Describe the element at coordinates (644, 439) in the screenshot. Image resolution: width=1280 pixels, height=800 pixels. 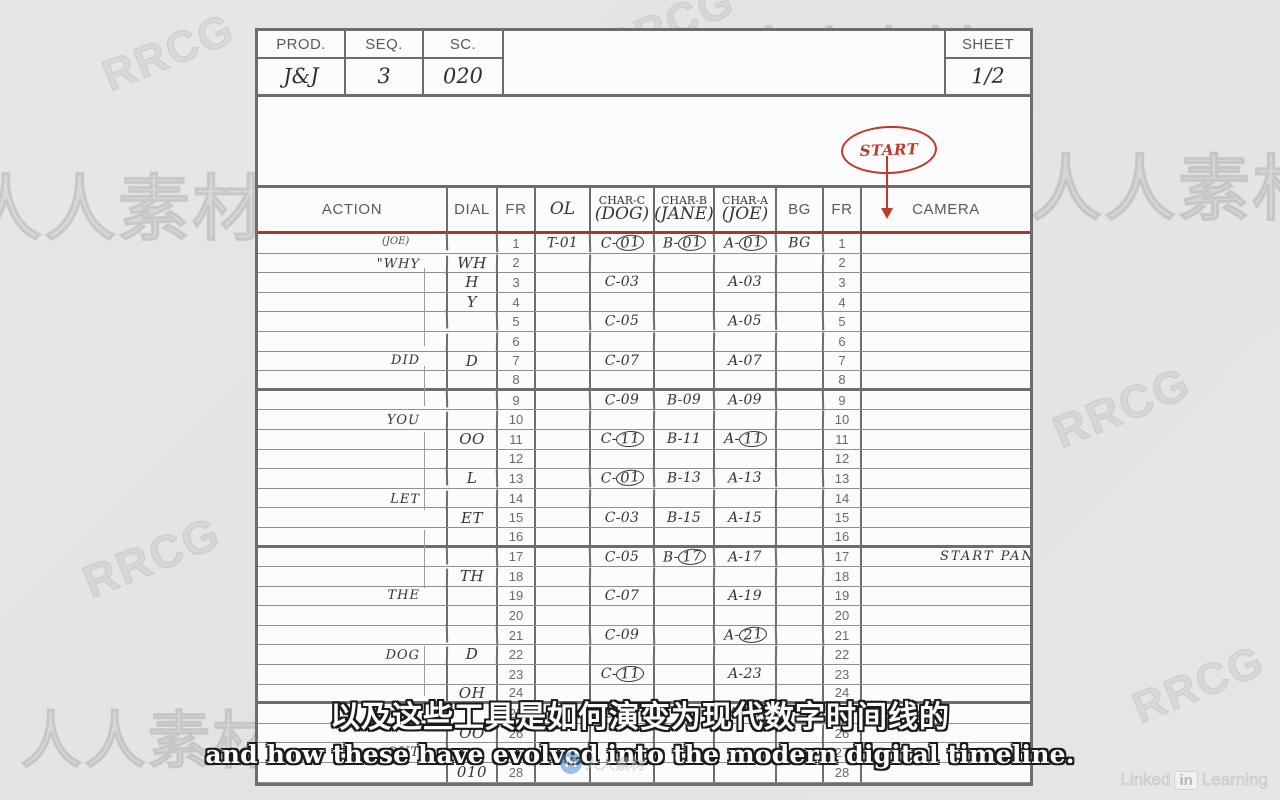
I see `table-row: OO 11 C- 11 B-11 A- 11 11` at that location.